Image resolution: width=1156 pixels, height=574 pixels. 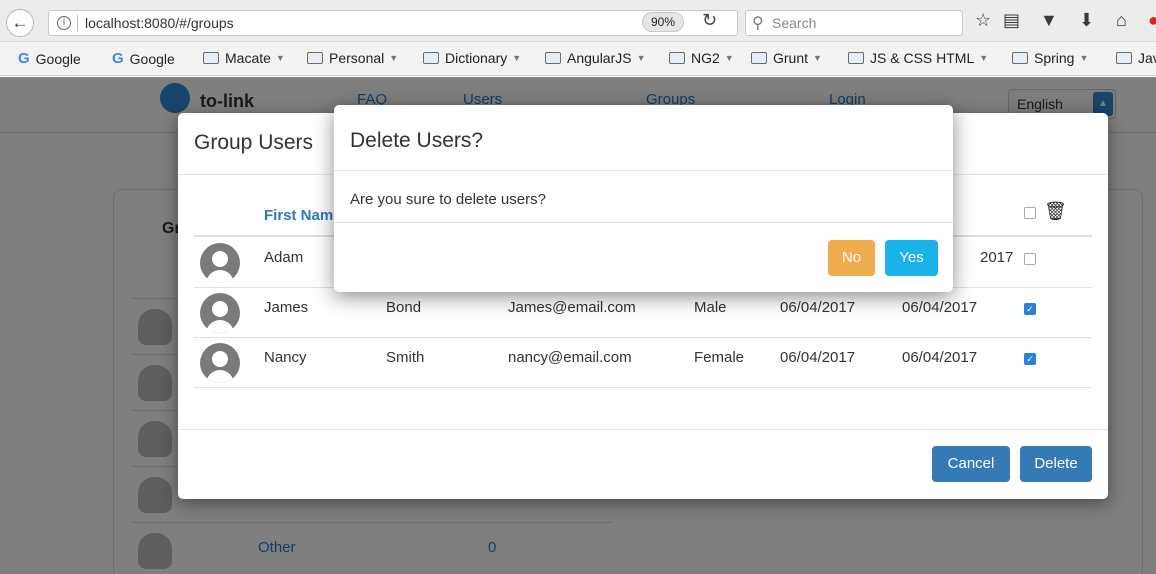 I want to click on bookmark-folder: Grunt ▼, so click(x=786, y=58).